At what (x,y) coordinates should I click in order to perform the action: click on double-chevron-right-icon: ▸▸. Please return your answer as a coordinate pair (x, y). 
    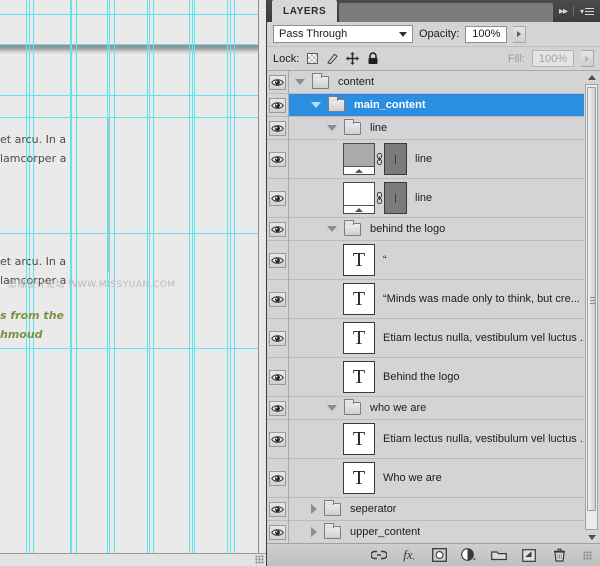
    Looking at the image, I should click on (563, 11).